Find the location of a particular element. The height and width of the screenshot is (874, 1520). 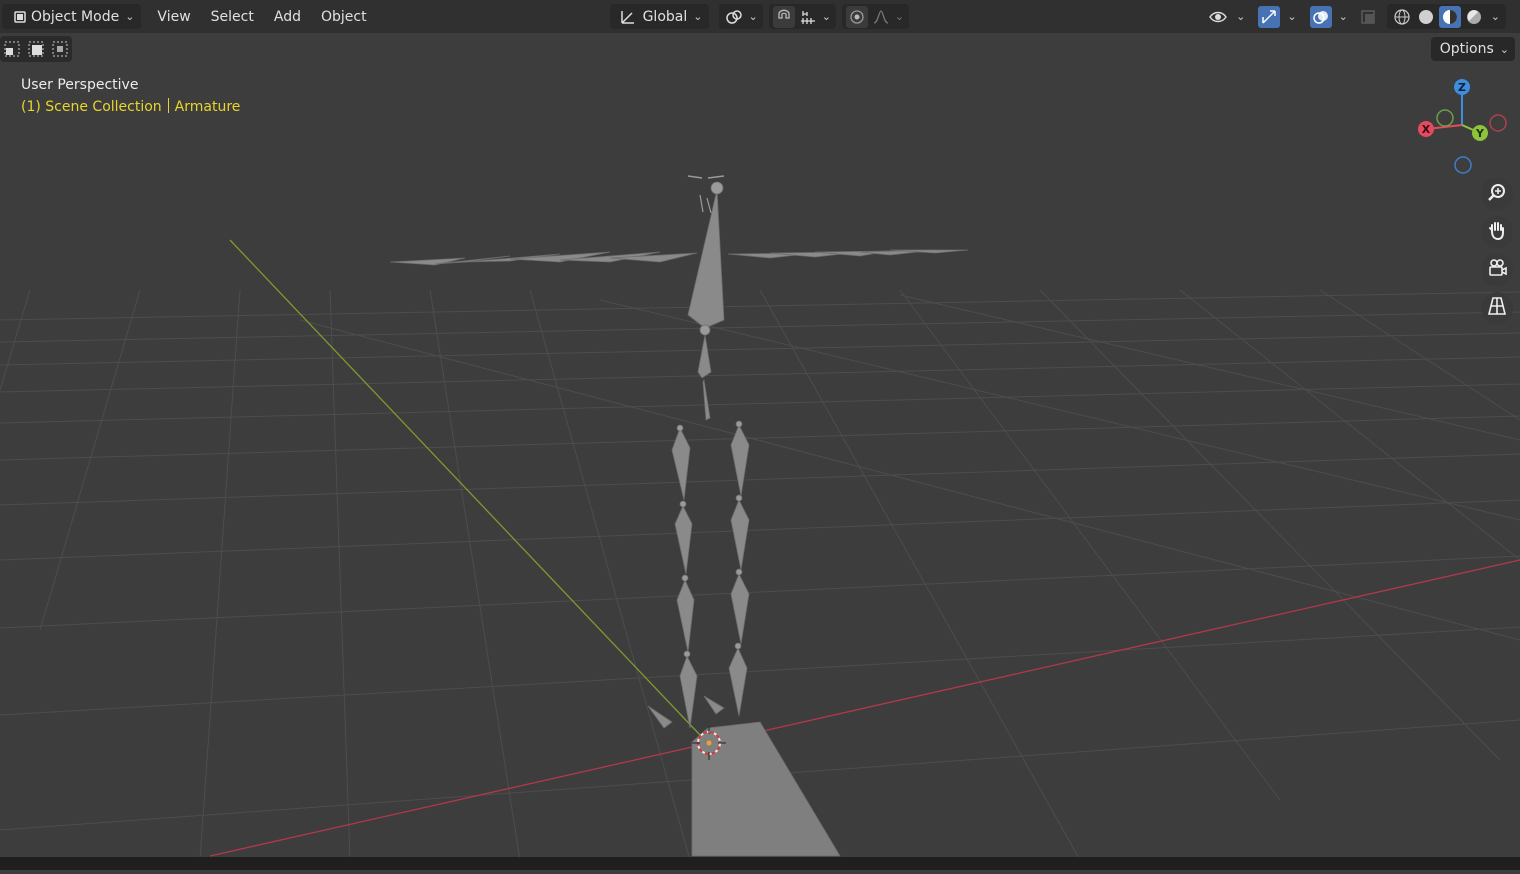

ortho-grid-icon is located at coordinates (1497, 308).